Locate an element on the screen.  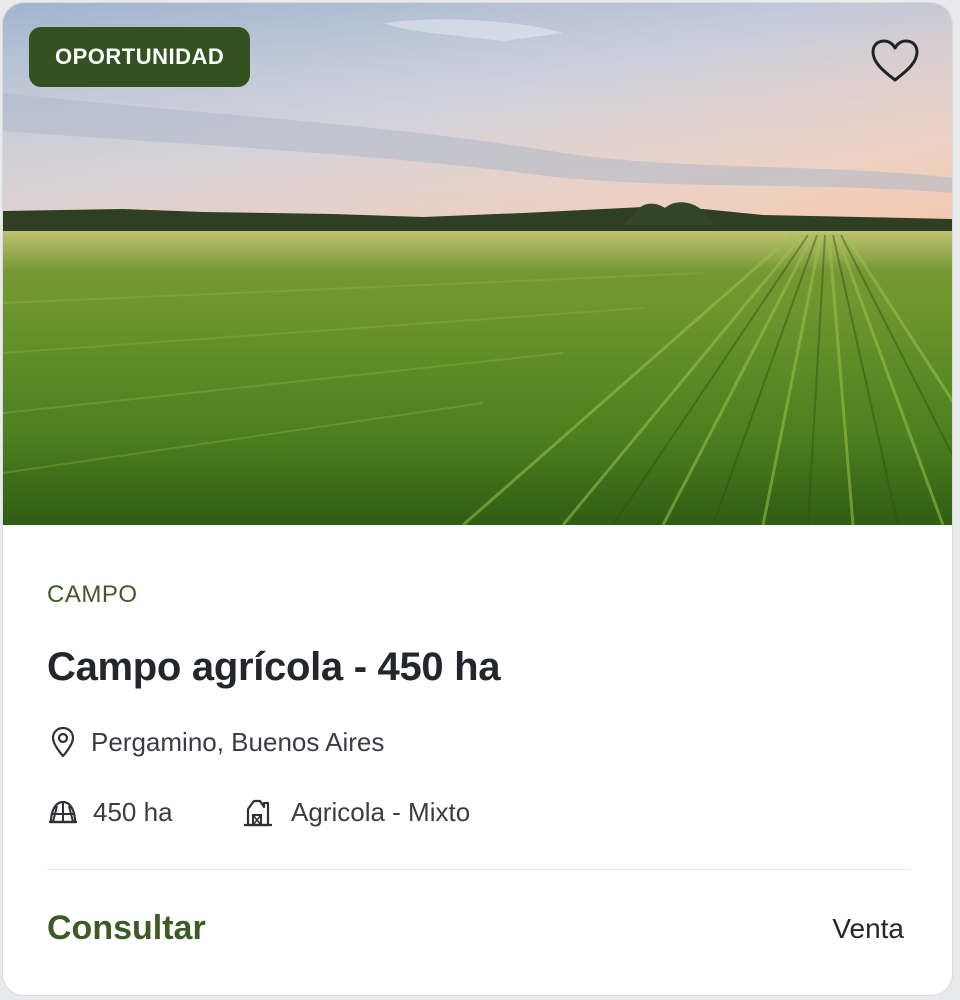
favorite-button is located at coordinates (895, 61).